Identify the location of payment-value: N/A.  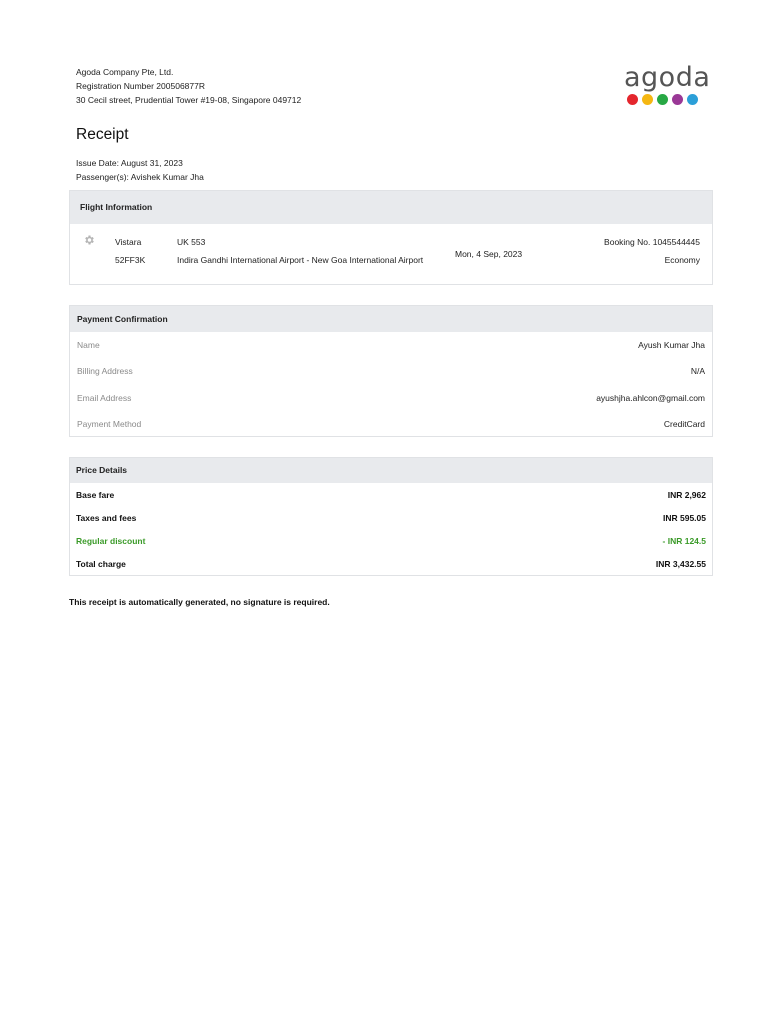
(697, 371).